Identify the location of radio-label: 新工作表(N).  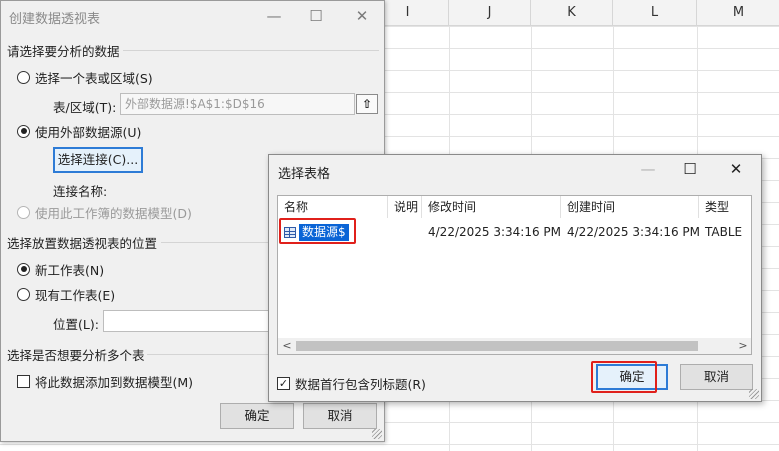
(70, 270).